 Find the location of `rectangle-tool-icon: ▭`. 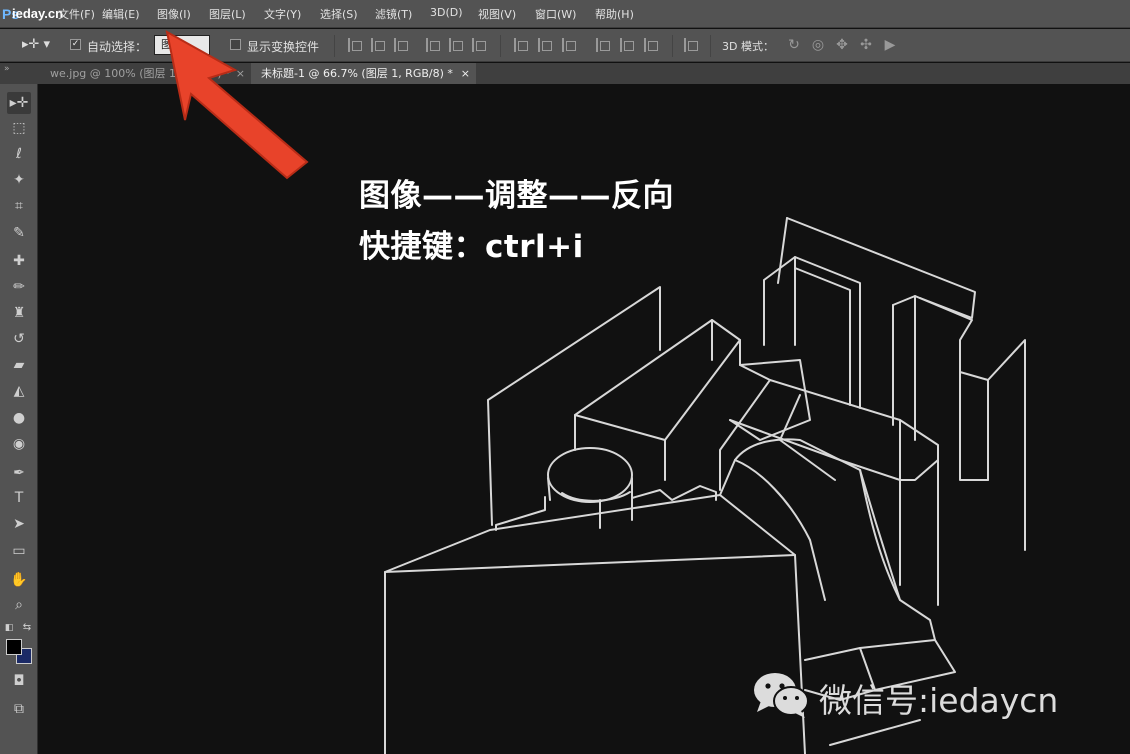

rectangle-tool-icon: ▭ is located at coordinates (19, 551).